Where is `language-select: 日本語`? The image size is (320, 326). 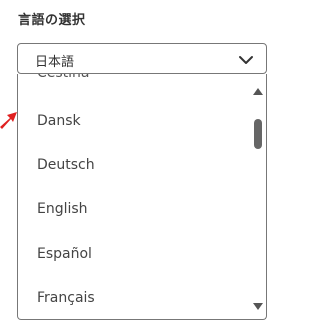
language-select: 日本語 is located at coordinates (142, 58).